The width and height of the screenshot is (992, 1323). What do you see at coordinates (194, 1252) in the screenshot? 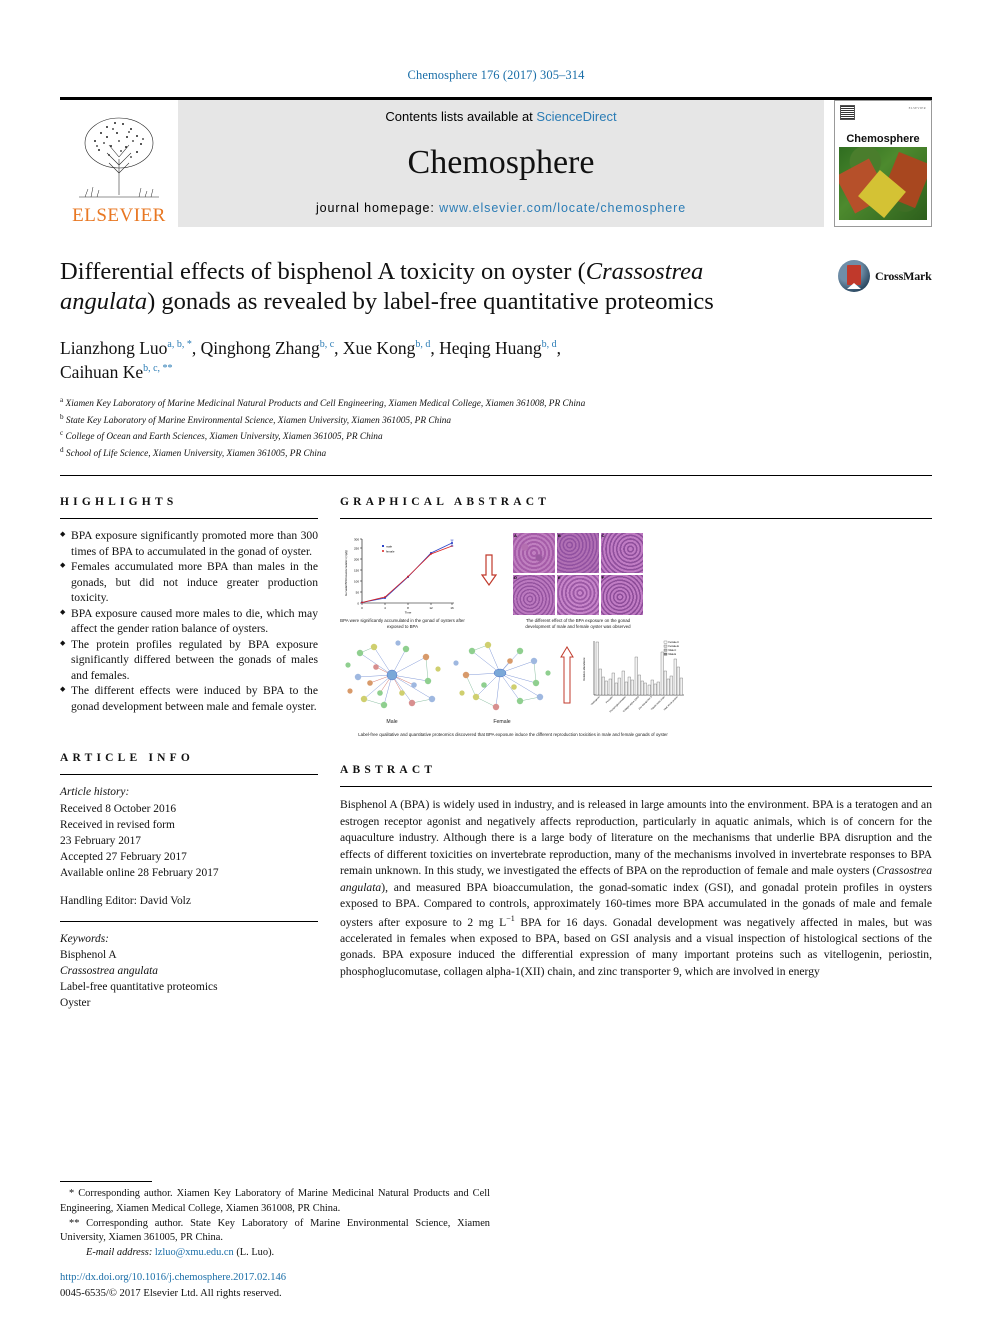
I see `email-link: lzluo@xmu.edu.cn` at bounding box center [194, 1252].